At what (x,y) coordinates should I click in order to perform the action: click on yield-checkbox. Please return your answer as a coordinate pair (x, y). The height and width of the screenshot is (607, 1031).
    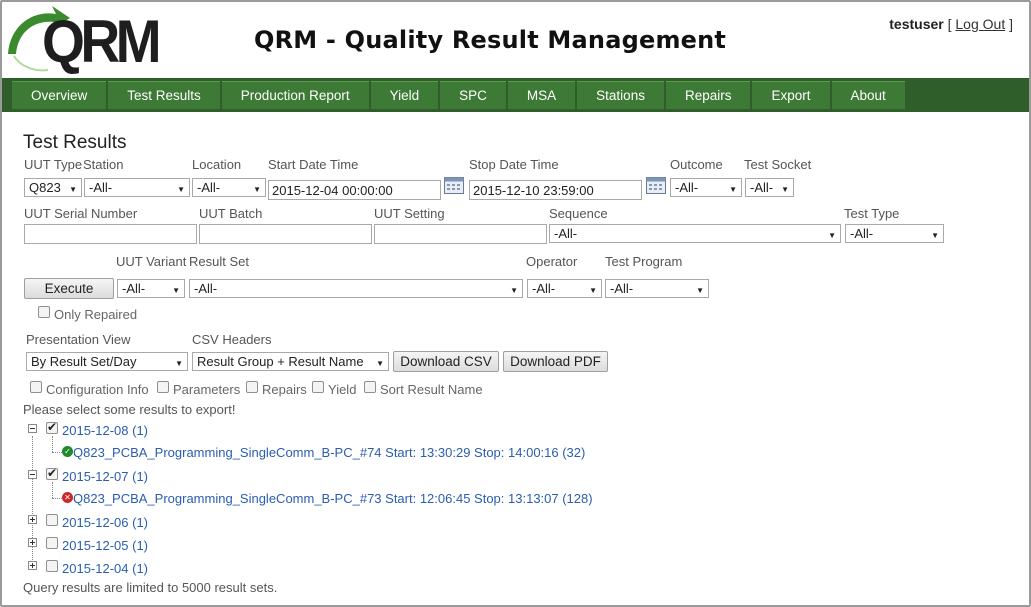
    Looking at the image, I should click on (318, 387).